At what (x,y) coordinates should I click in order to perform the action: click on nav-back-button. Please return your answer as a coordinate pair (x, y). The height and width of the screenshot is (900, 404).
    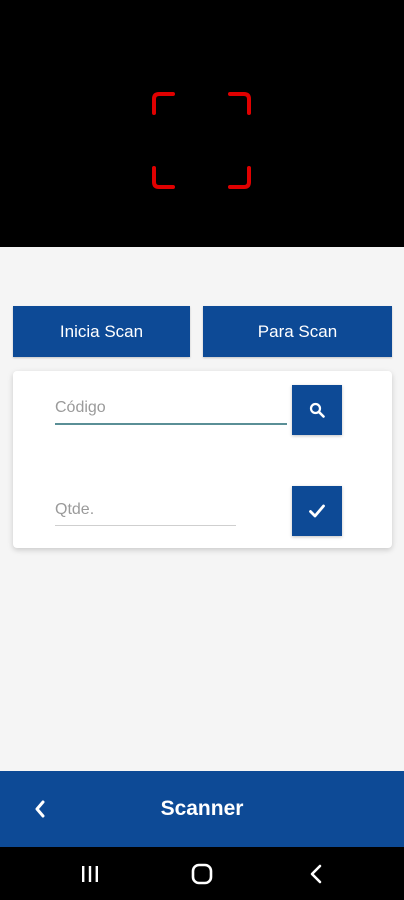
    Looking at the image, I should click on (316, 874).